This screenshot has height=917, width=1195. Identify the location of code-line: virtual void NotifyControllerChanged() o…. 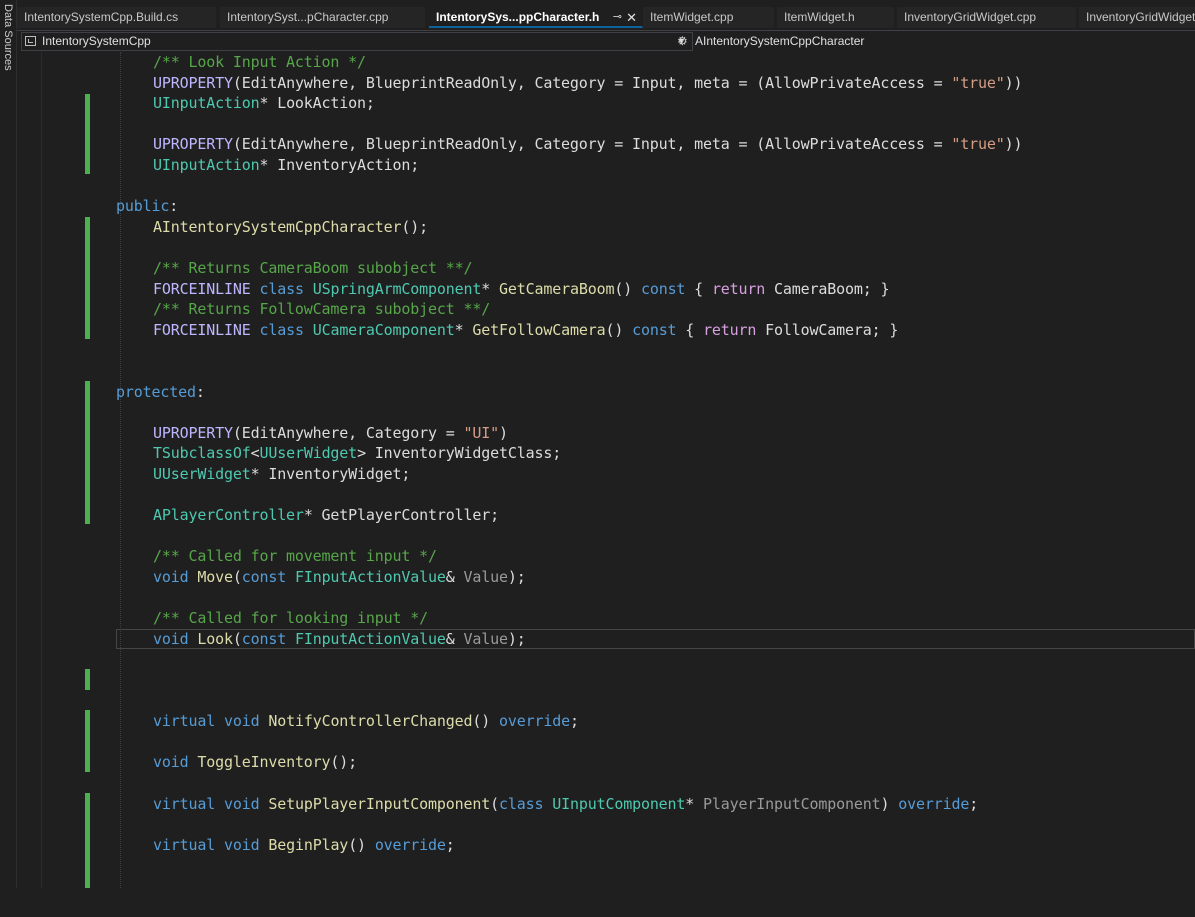
(606, 721).